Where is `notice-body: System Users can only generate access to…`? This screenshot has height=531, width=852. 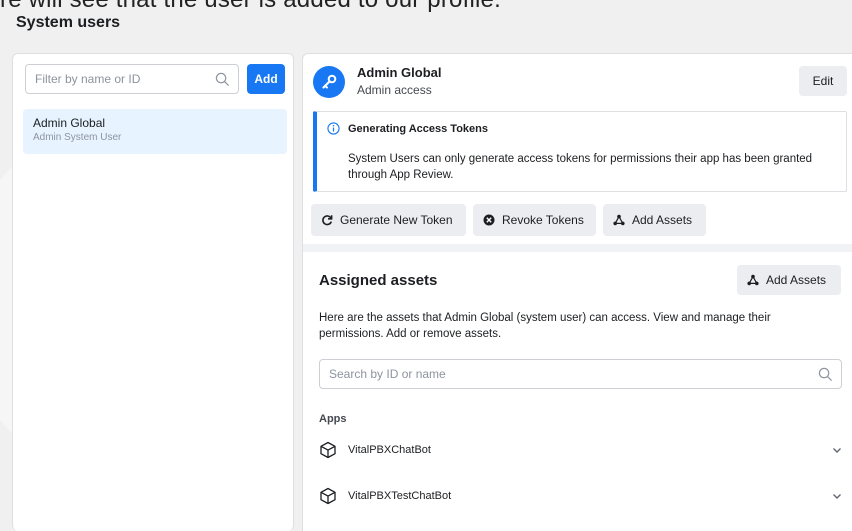 notice-body: System Users can only generate access to… is located at coordinates (580, 167).